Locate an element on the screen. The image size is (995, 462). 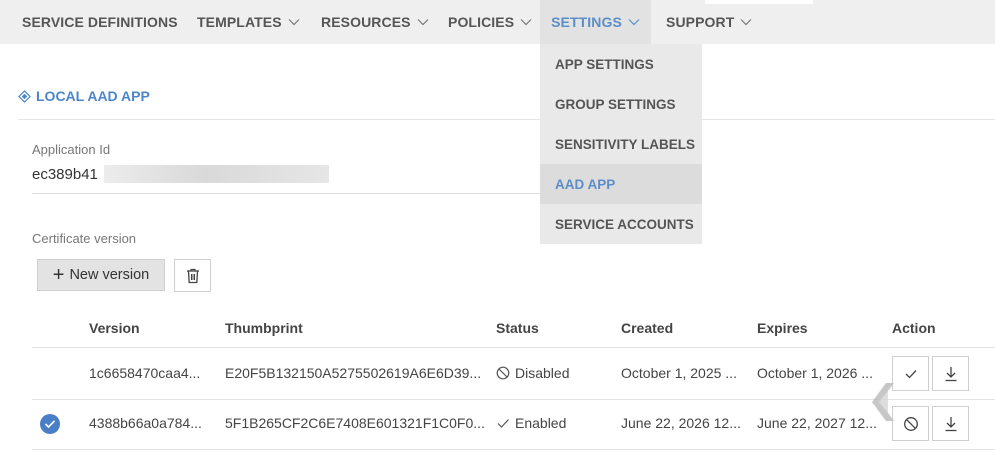
nav-templates-label: TEMPLATES is located at coordinates (239, 22).